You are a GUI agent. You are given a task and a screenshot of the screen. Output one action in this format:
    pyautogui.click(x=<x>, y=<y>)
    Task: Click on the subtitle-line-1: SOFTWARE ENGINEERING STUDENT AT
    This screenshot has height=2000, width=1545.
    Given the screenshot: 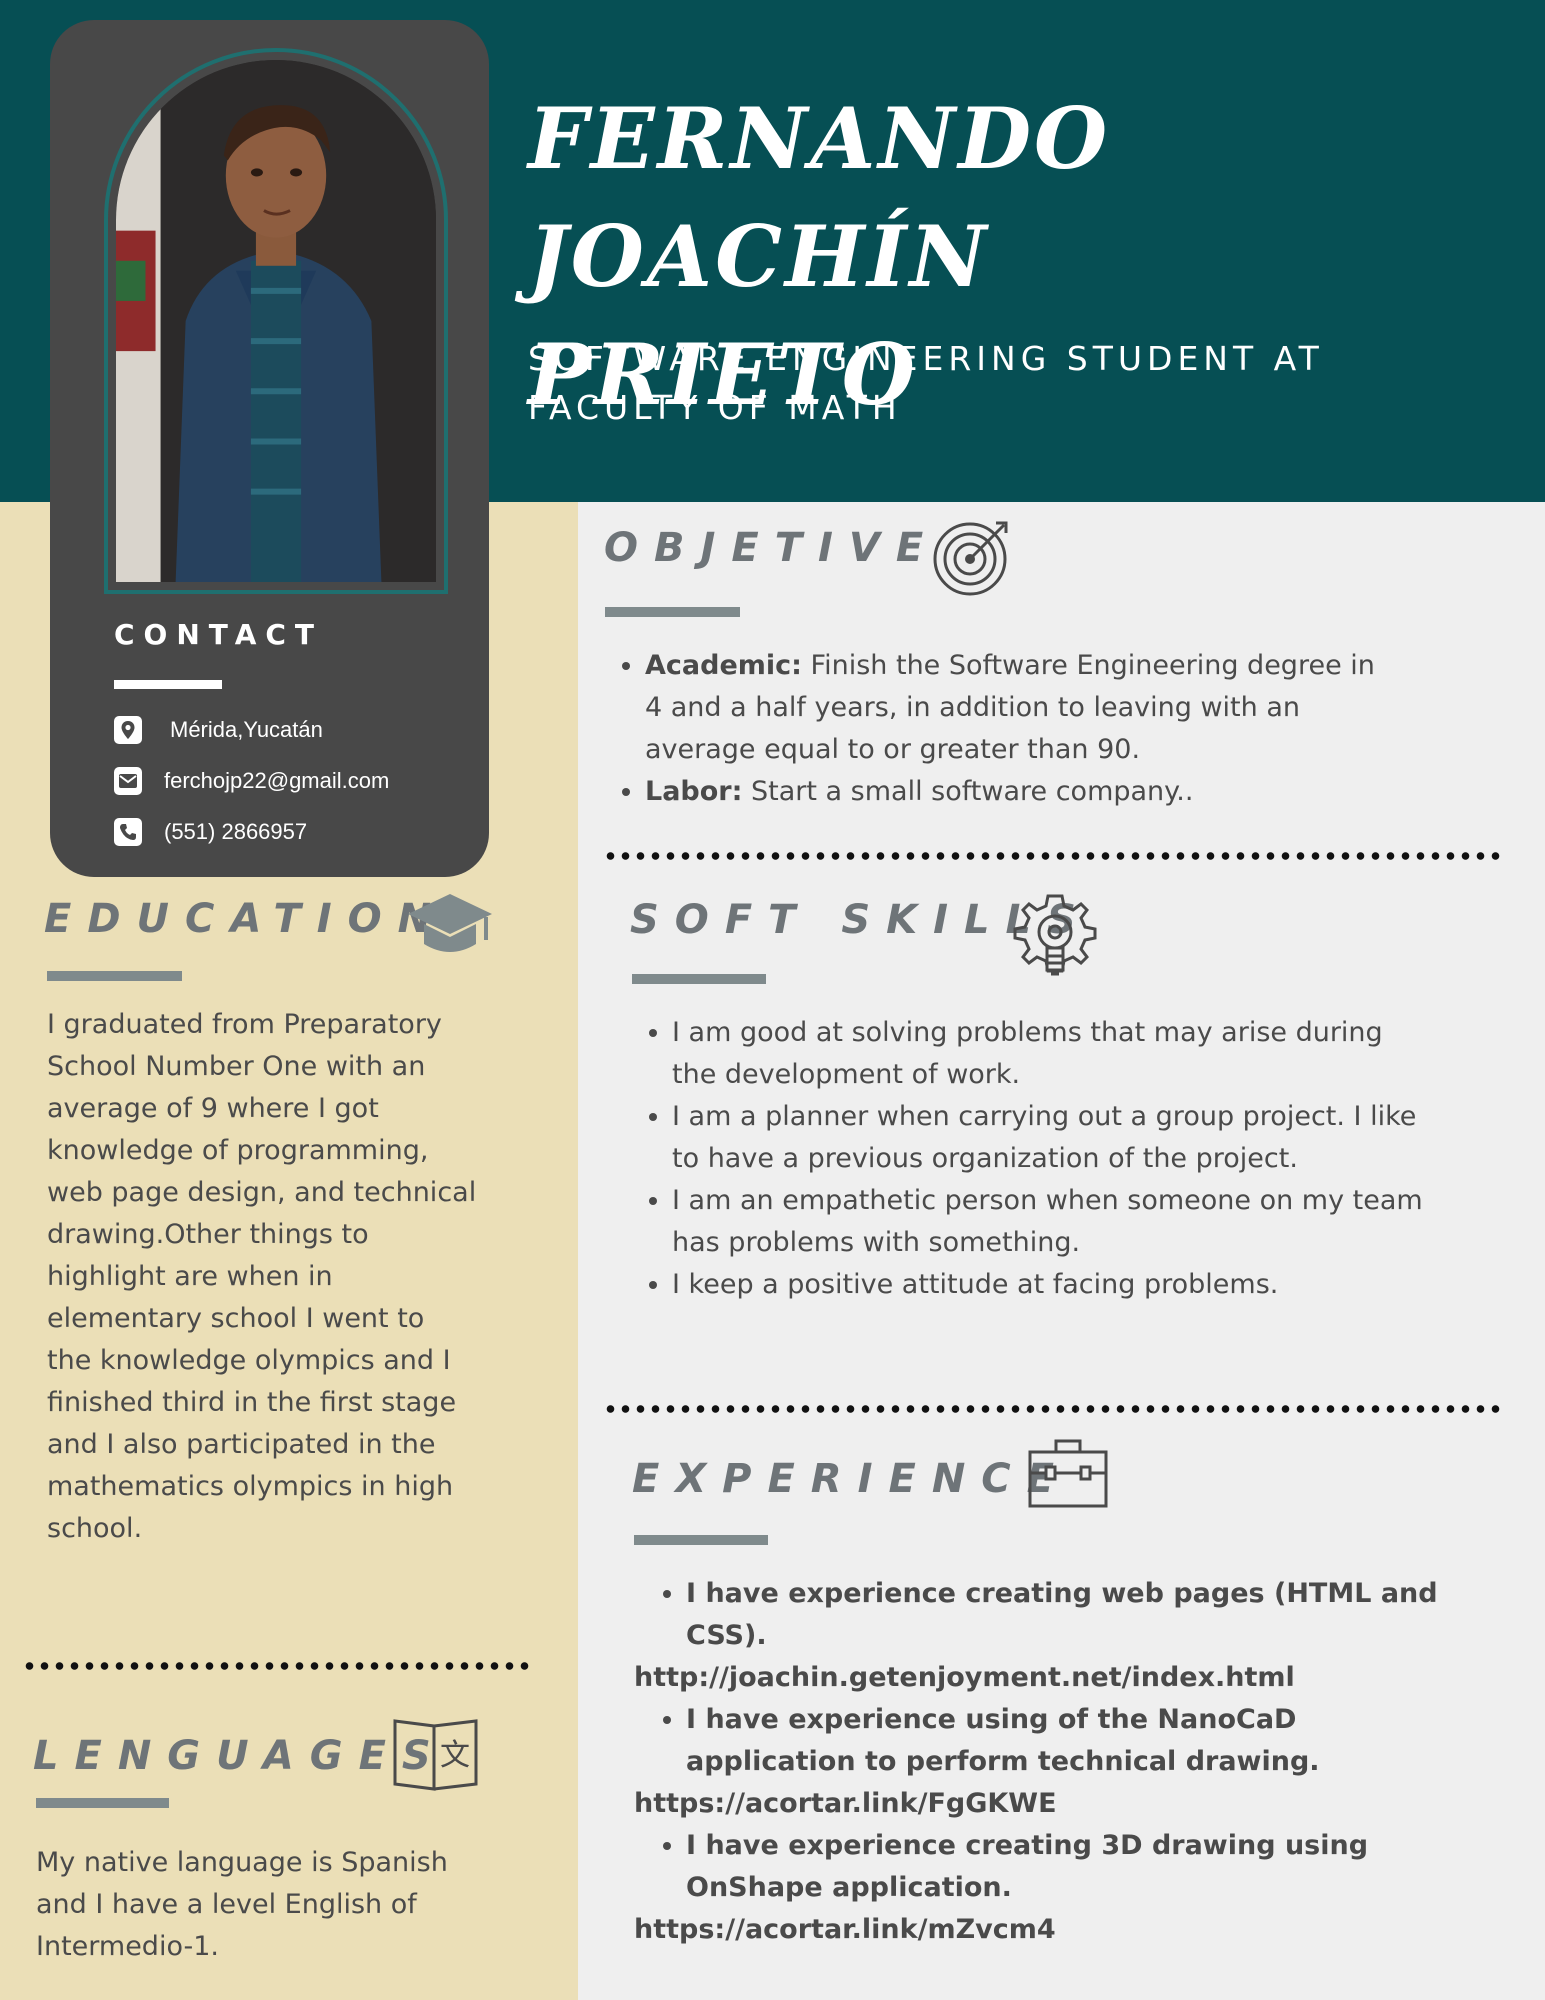 What is the action you would take?
    pyautogui.click(x=926, y=358)
    